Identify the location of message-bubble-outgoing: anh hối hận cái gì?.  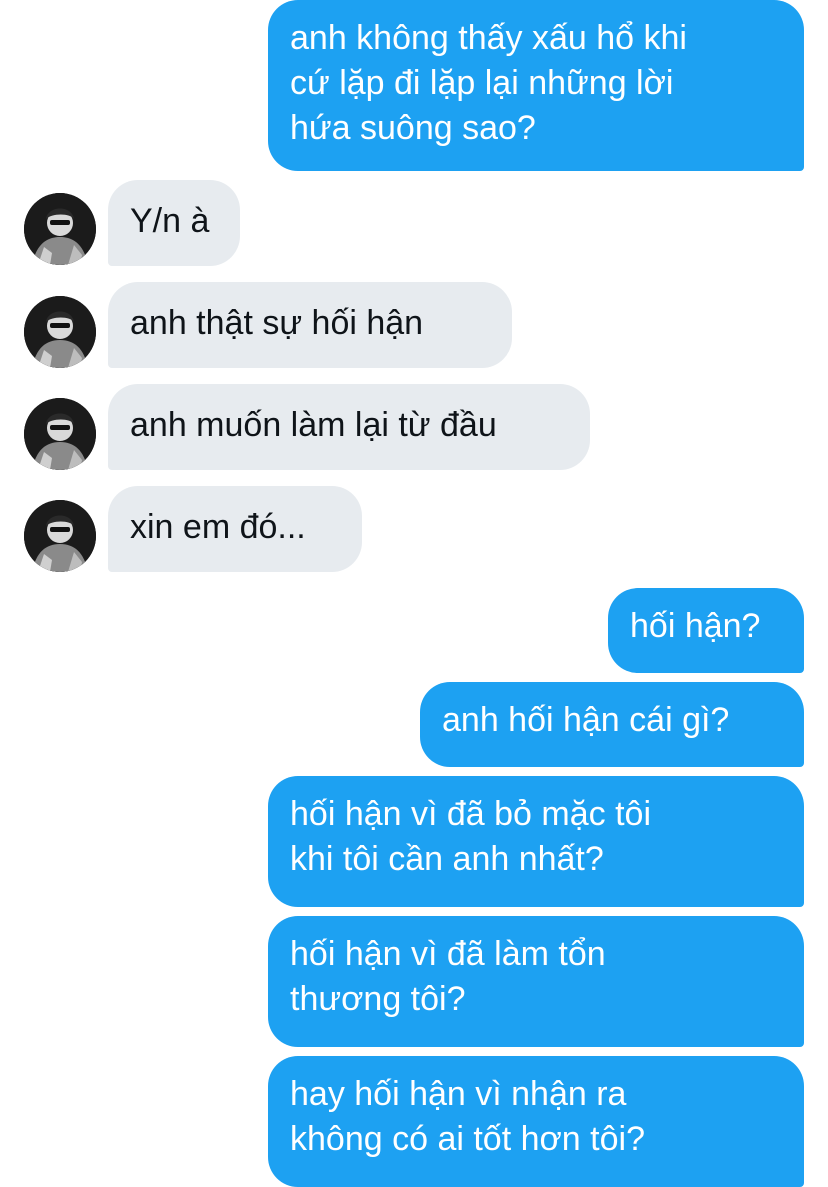
(612, 724).